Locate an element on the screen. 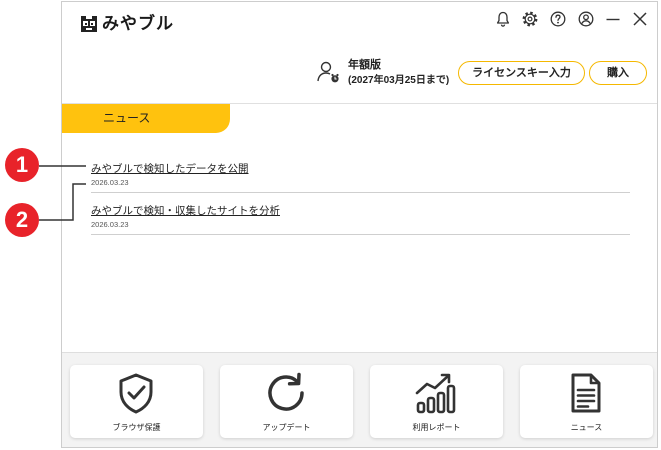 The image size is (661, 450). bar-chart-icon is located at coordinates (436, 393).